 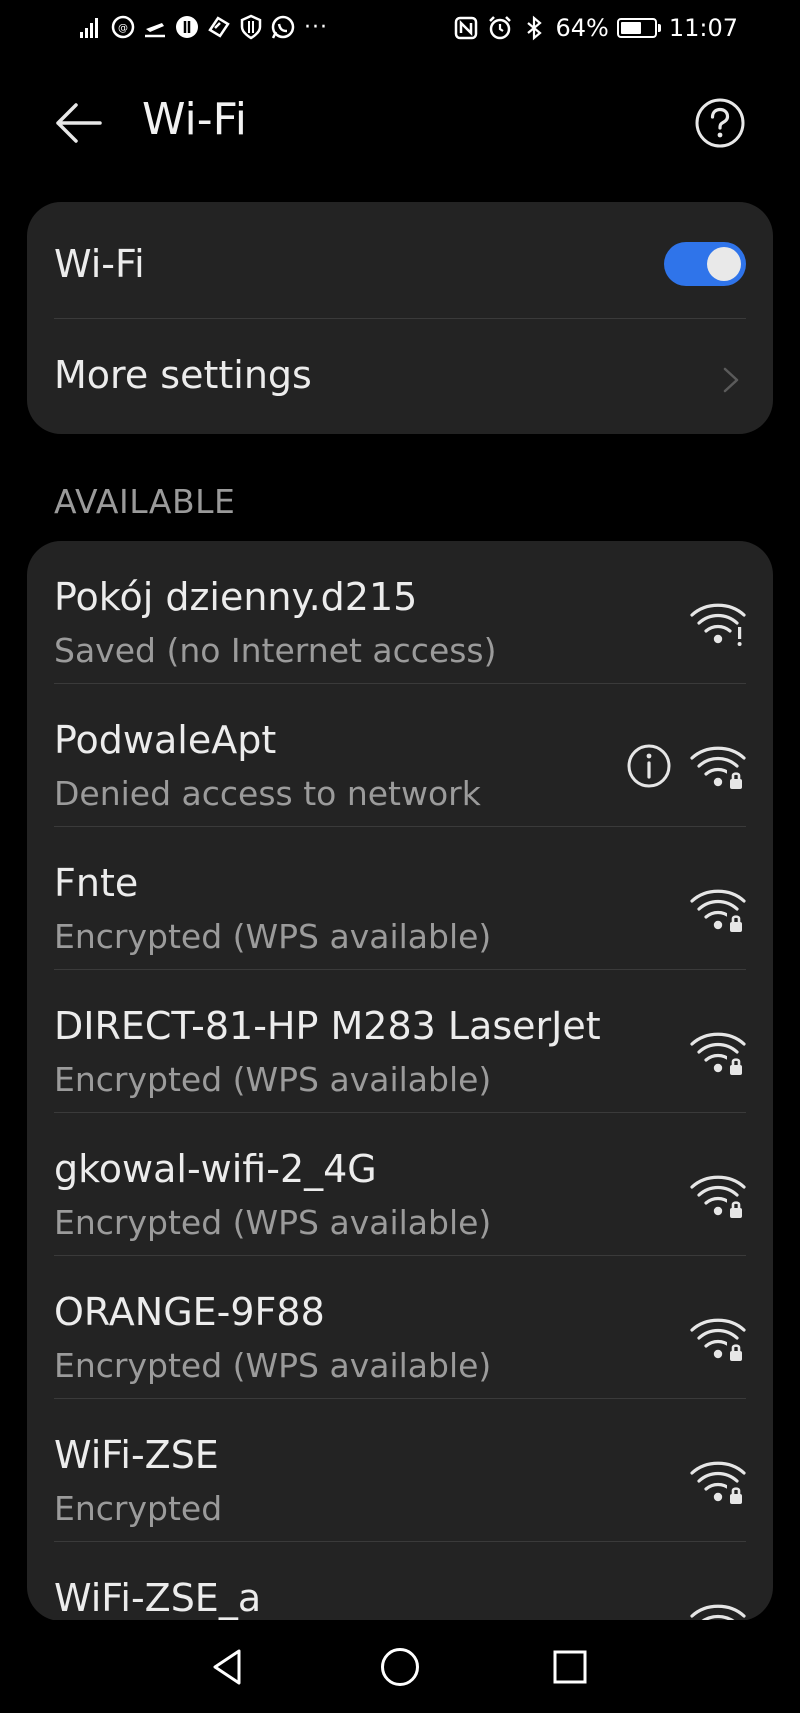 What do you see at coordinates (582, 28) in the screenshot?
I see `battery-percent: 64%` at bounding box center [582, 28].